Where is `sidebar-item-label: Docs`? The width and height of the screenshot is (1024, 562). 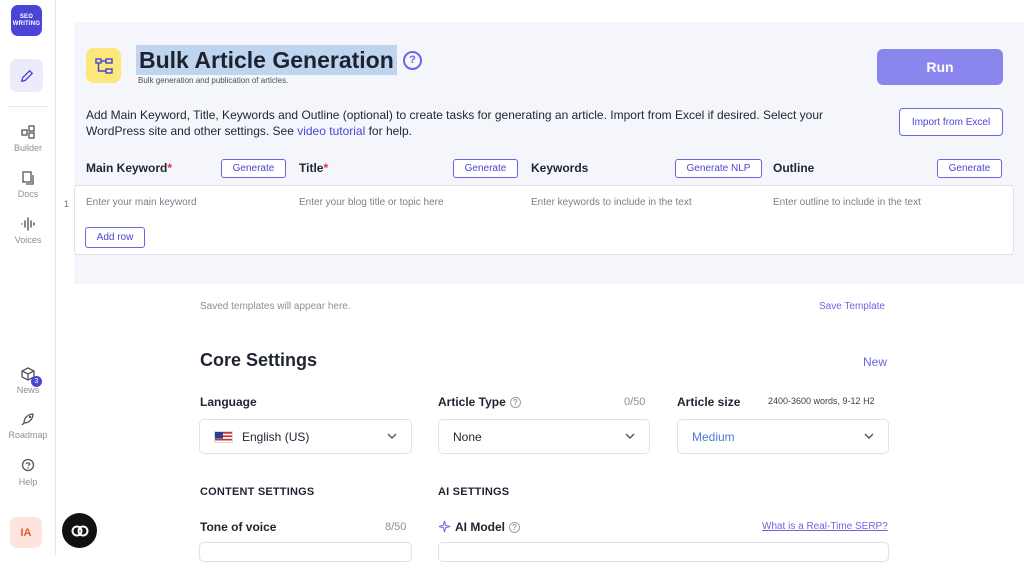
sidebar-item-label: Docs is located at coordinates (28, 194).